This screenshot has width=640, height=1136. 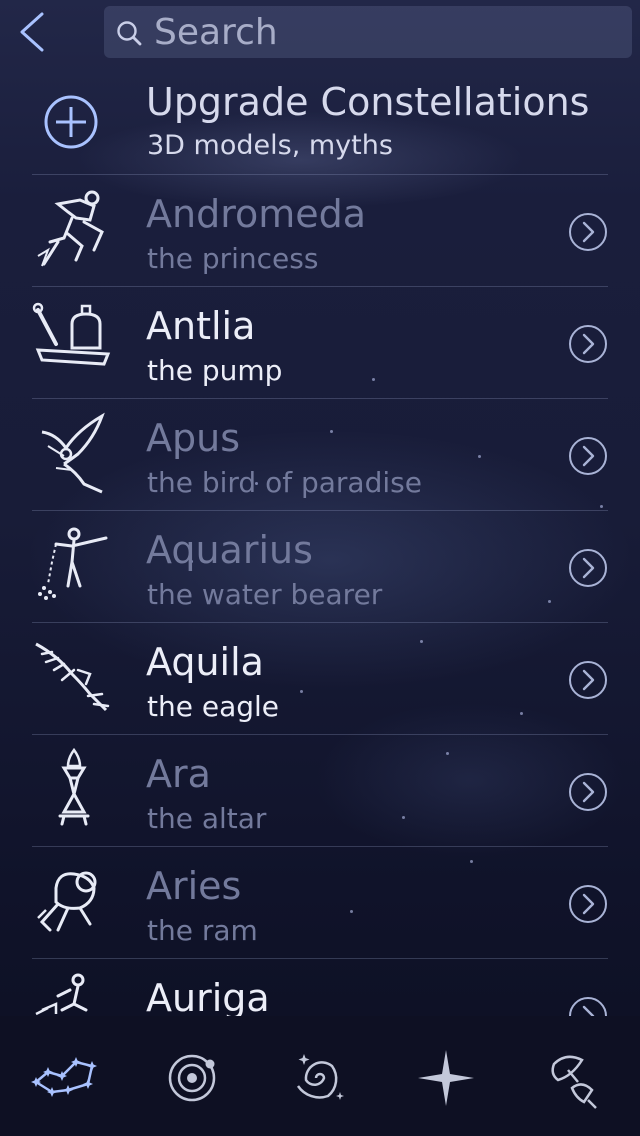 What do you see at coordinates (201, 326) in the screenshot?
I see `constellation-name: Antlia` at bounding box center [201, 326].